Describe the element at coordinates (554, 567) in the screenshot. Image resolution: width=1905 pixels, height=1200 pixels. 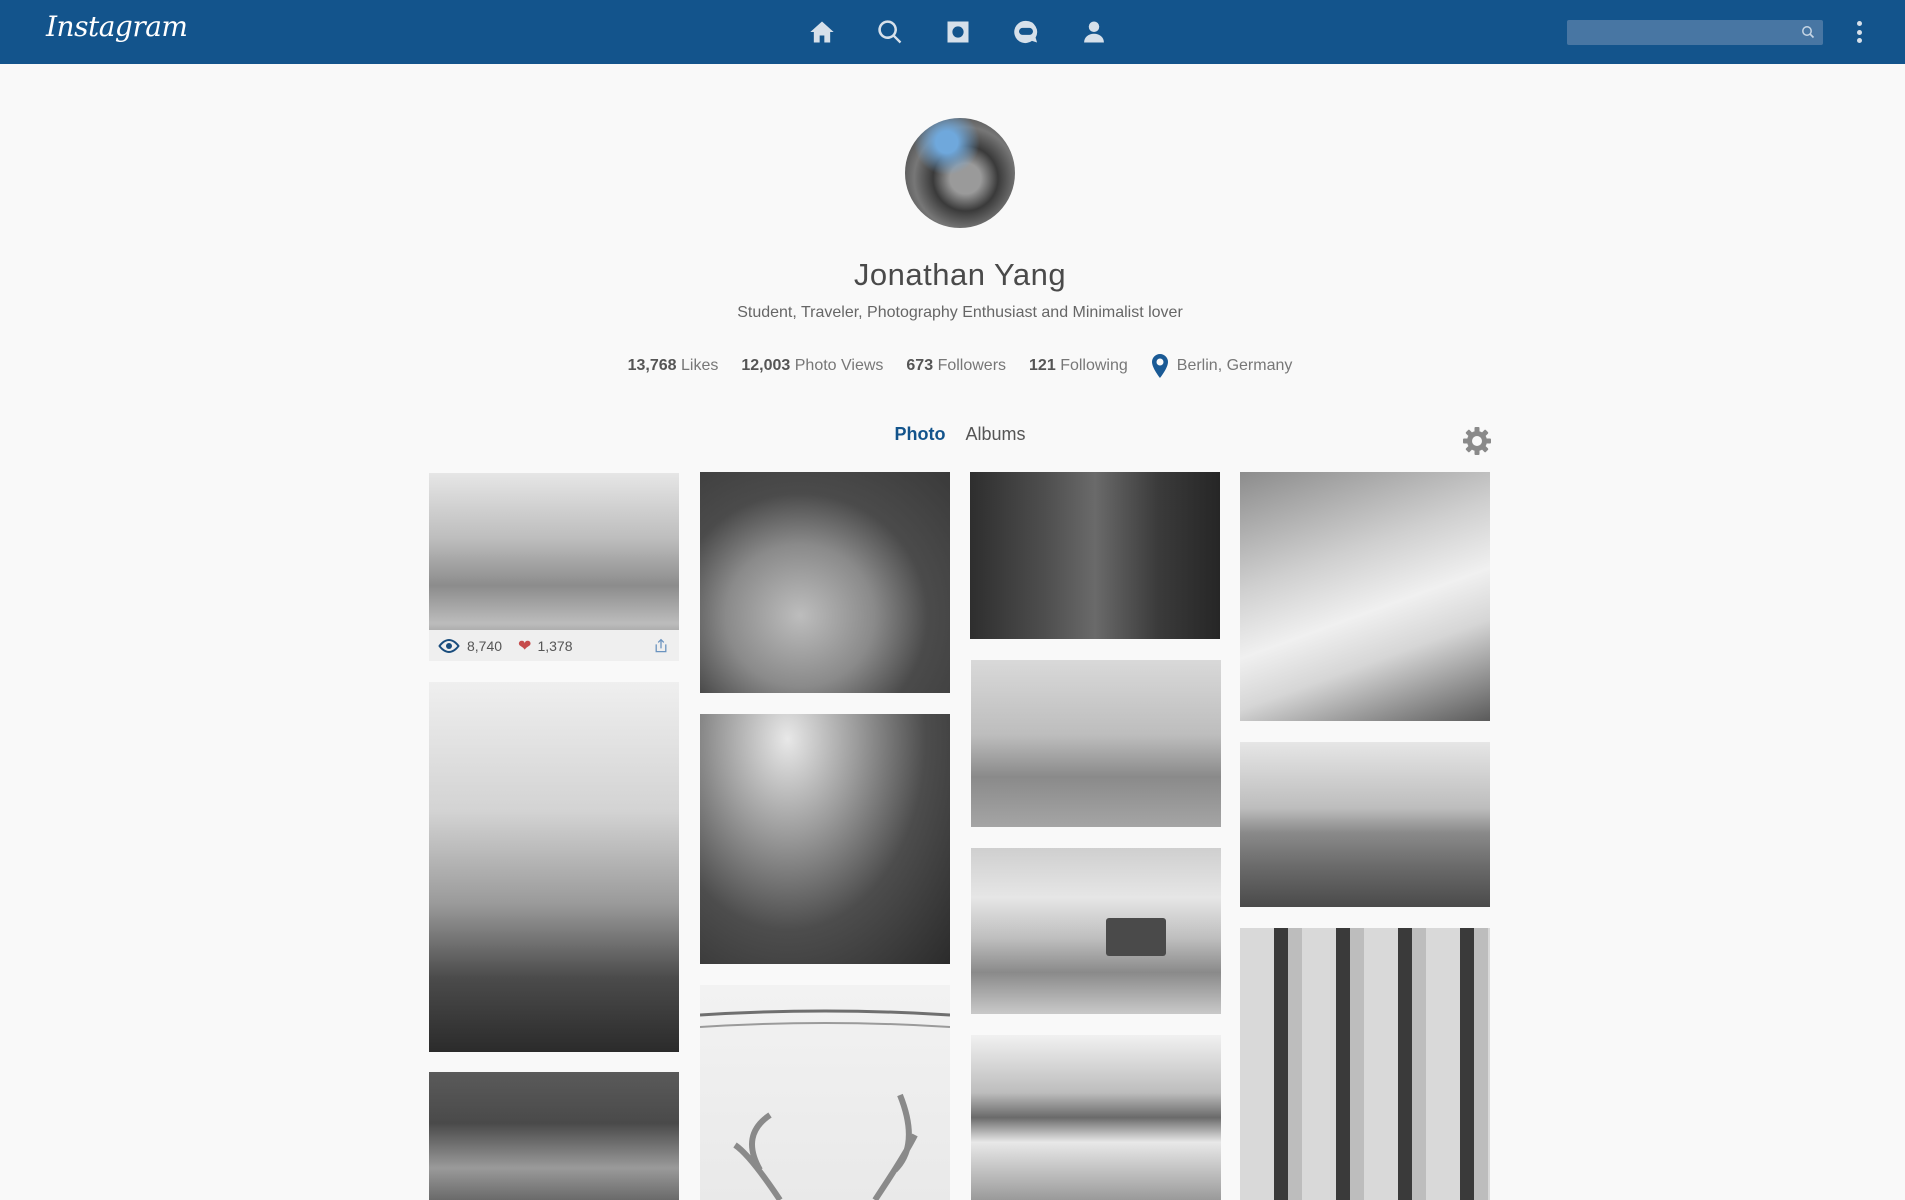
I see `photo-swings: 8,740 ❤ 1,378` at that location.